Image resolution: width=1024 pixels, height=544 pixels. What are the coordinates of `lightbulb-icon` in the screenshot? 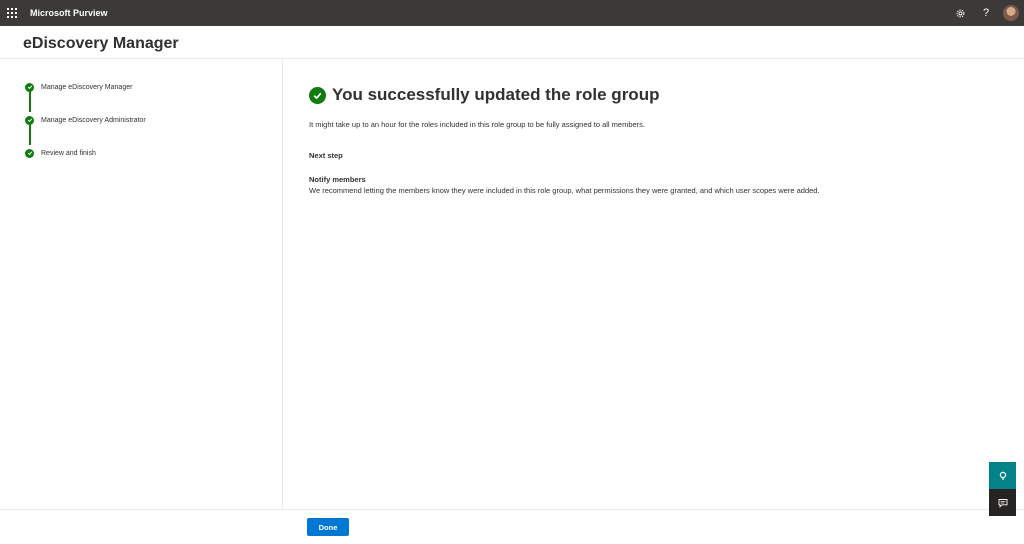 It's located at (1002, 475).